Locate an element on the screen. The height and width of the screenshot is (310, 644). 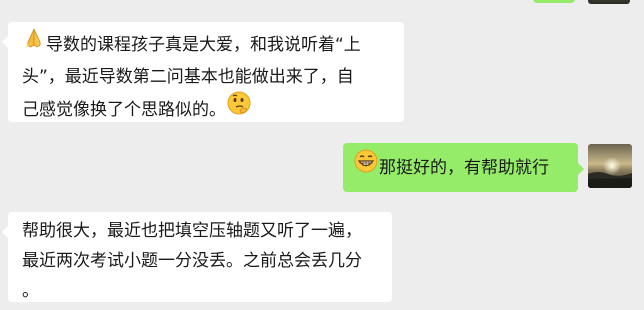
message-line: 最近两次考试小题一分没丢。之前总会丢几分 is located at coordinates (192, 261).